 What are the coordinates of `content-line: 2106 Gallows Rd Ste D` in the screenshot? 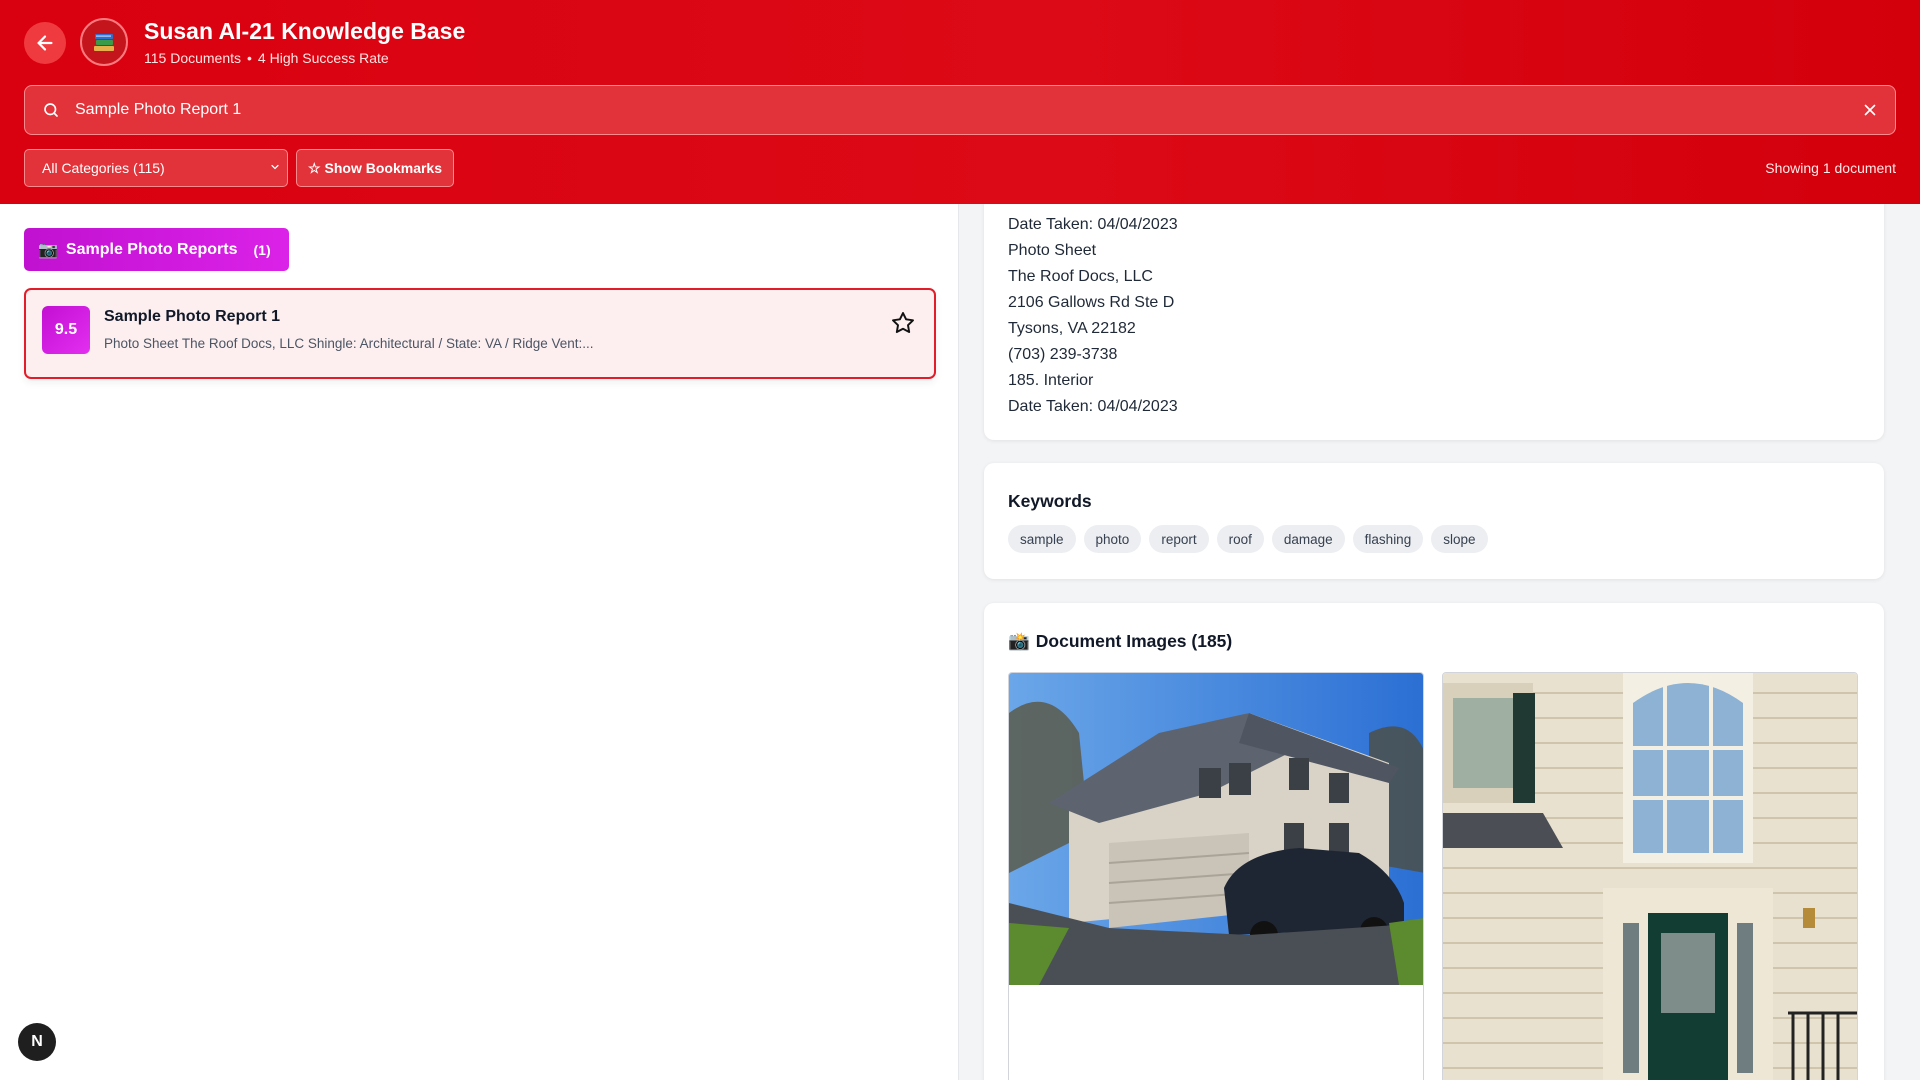 It's located at (1091, 302).